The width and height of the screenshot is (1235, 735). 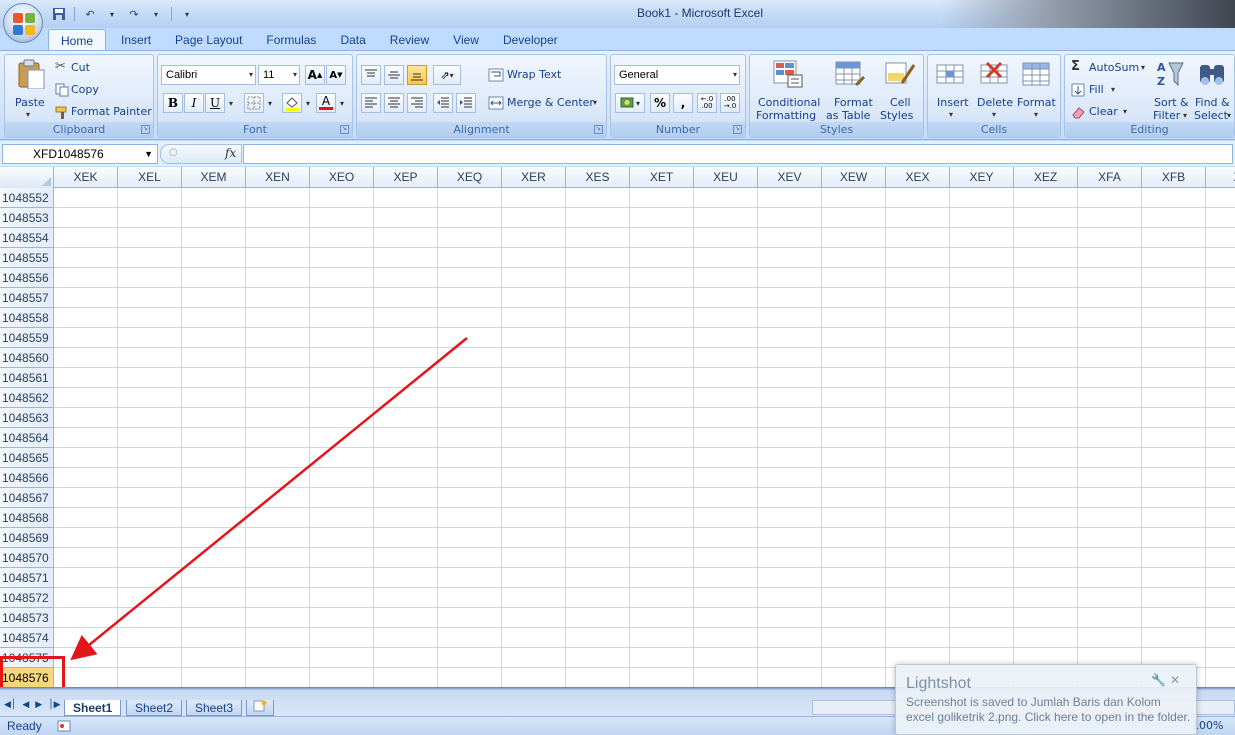 What do you see at coordinates (27, 618) in the screenshot?
I see `row-header: 1048573` at bounding box center [27, 618].